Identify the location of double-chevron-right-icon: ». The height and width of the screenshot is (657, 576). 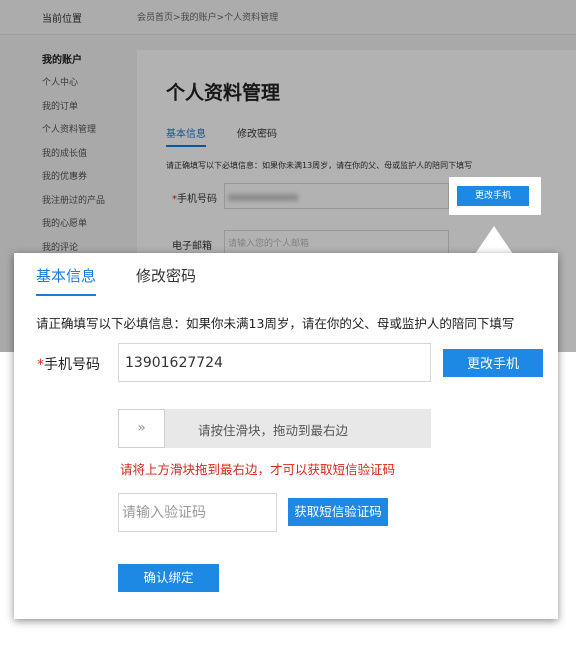
(141, 428).